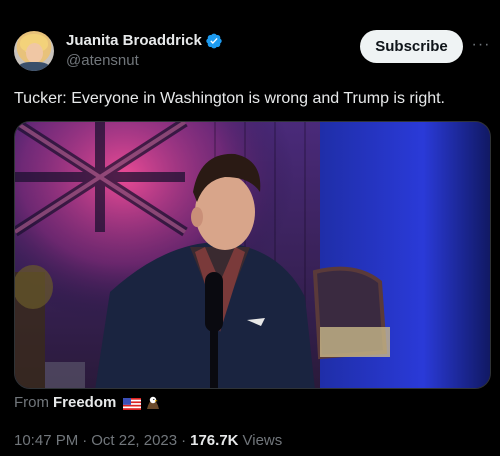  I want to click on avatar, so click(34, 51).